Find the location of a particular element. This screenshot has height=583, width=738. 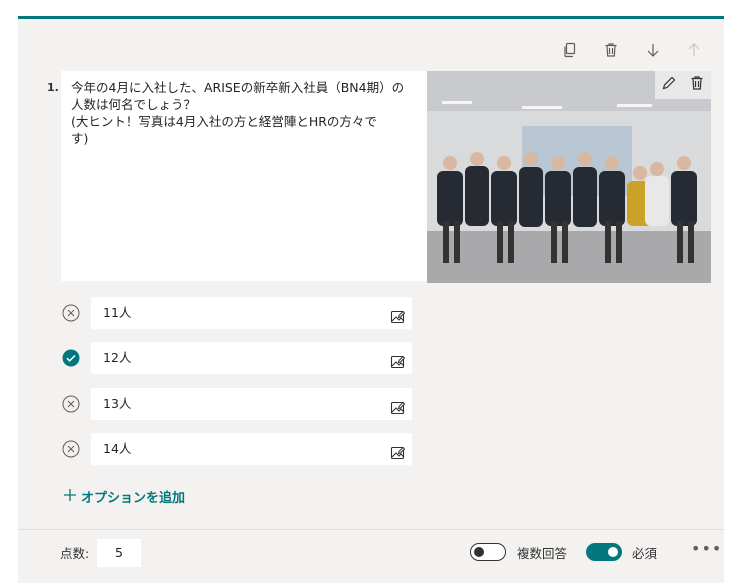

more-options-icon: ••• is located at coordinates (706, 548).